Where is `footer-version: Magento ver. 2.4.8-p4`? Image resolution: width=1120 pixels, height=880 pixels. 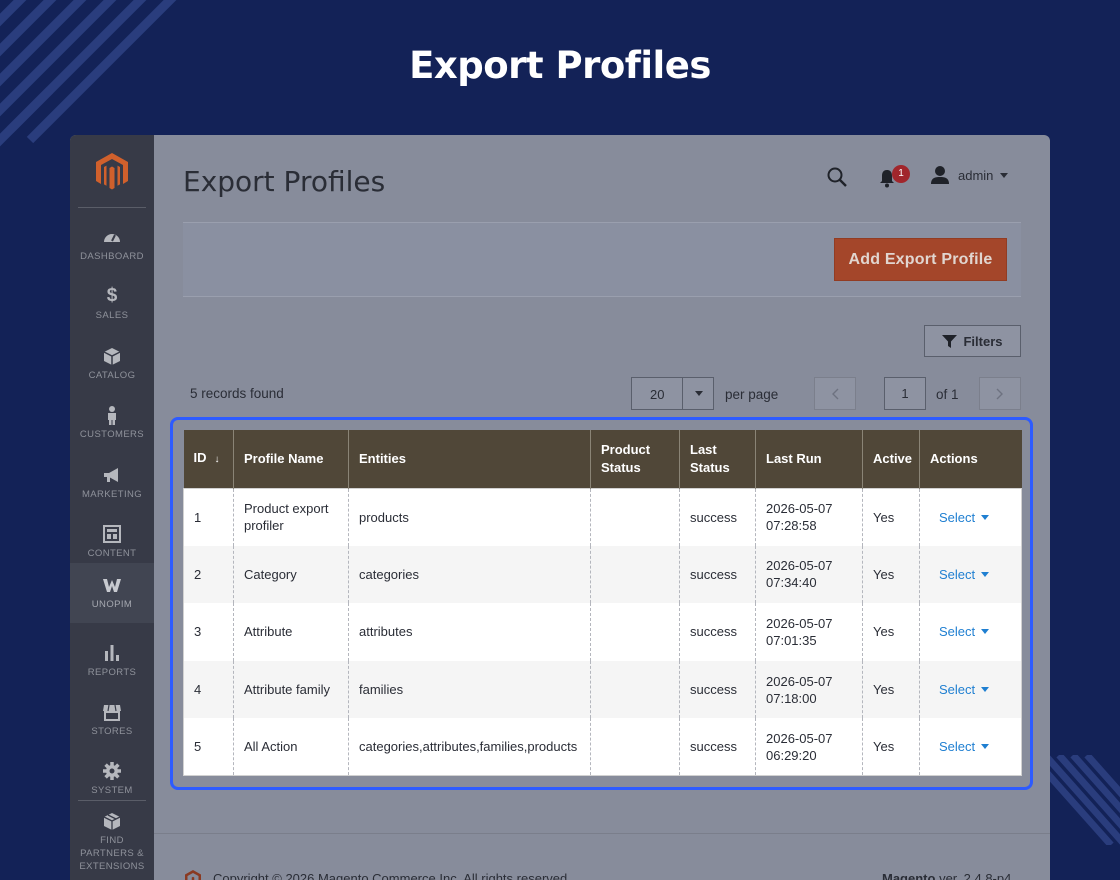
footer-version: Magento ver. 2.4.8-p4 is located at coordinates (946, 875).